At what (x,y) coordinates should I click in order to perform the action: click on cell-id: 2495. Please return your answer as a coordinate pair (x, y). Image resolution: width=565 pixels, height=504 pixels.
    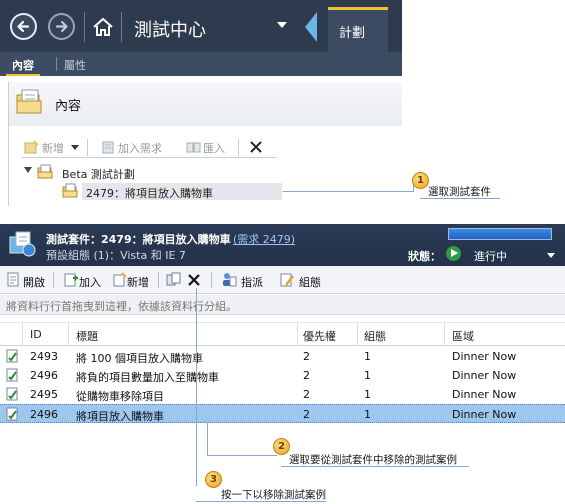
    Looking at the image, I should click on (44, 394).